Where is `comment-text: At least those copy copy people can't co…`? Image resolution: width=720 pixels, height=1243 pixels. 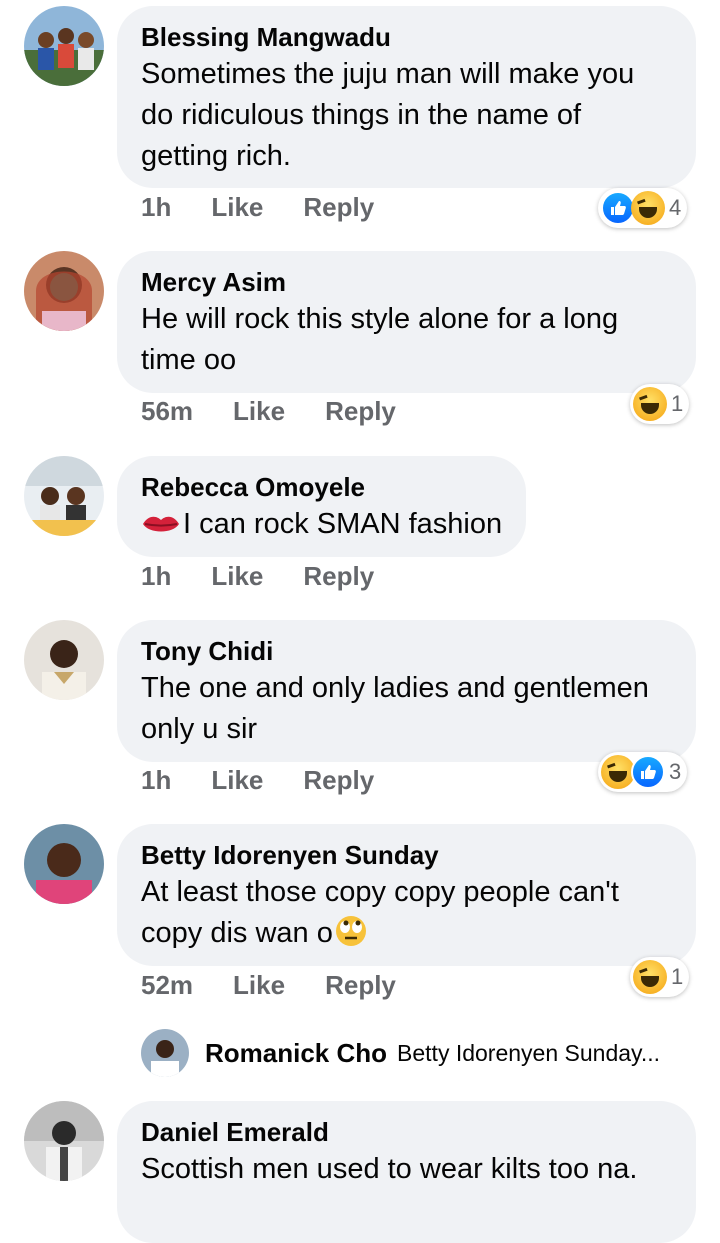
comment-text: At least those copy copy people can't co… is located at coordinates (406, 913).